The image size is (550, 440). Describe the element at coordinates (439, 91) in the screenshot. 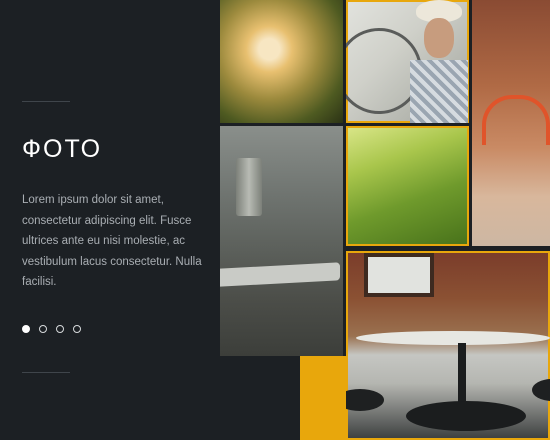

I see `shirt-shape` at that location.